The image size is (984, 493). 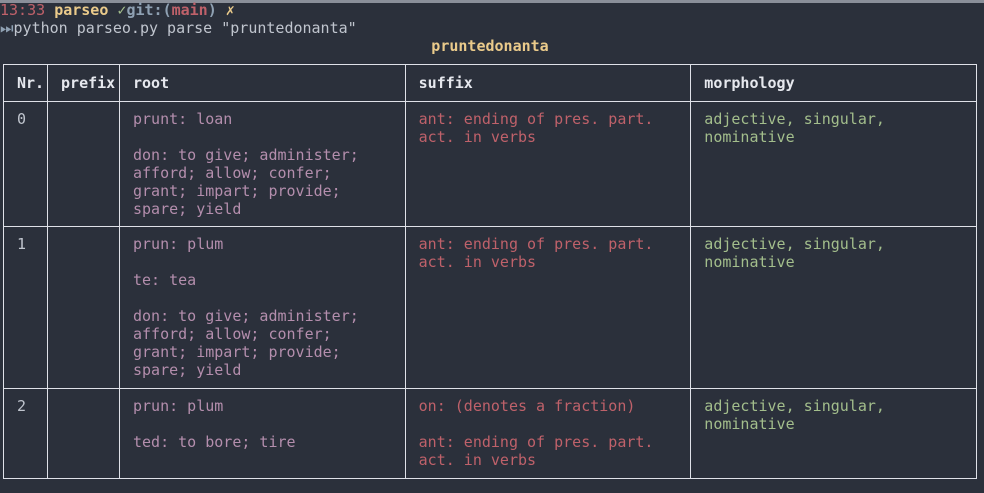 I want to click on cell-nr: 1, so click(x=25, y=307).